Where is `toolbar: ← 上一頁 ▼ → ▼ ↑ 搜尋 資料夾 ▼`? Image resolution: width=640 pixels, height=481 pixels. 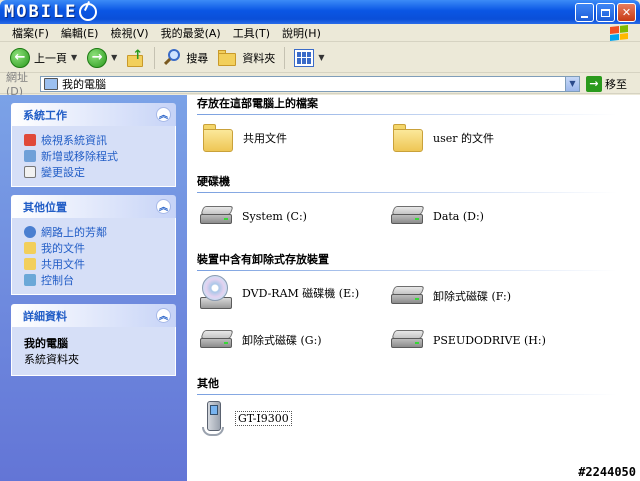 toolbar: ← 上一頁 ▼ → ▼ ↑ 搜尋 資料夾 ▼ is located at coordinates (320, 58).